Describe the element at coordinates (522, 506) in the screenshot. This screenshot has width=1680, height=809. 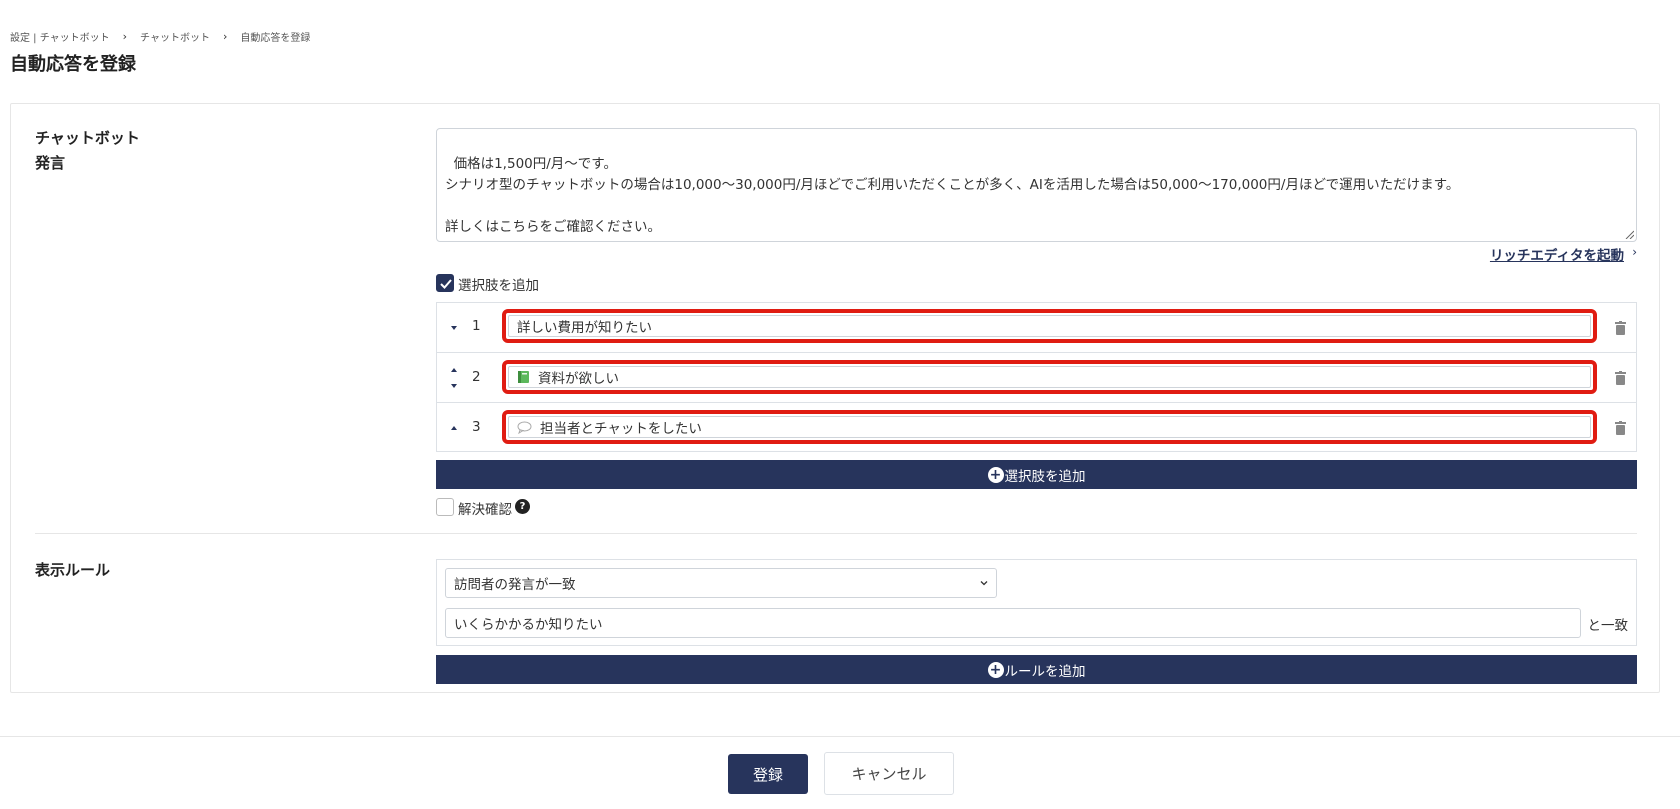
I see `help-icon: ?` at that location.